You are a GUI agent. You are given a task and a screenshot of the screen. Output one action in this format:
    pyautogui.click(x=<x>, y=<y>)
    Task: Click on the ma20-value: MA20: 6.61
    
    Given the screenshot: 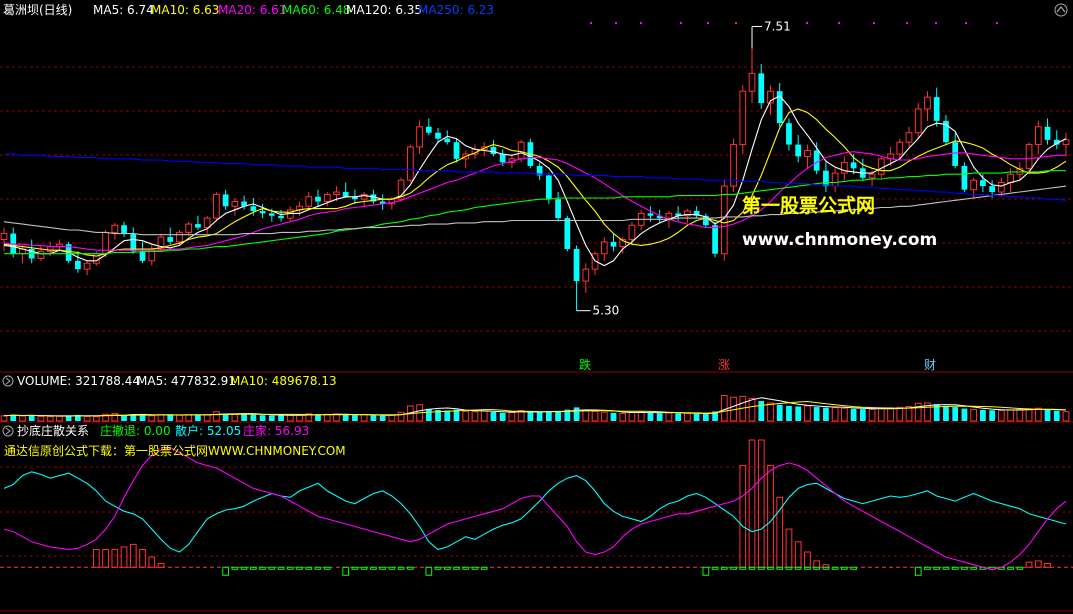 What is the action you would take?
    pyautogui.click(x=252, y=10)
    